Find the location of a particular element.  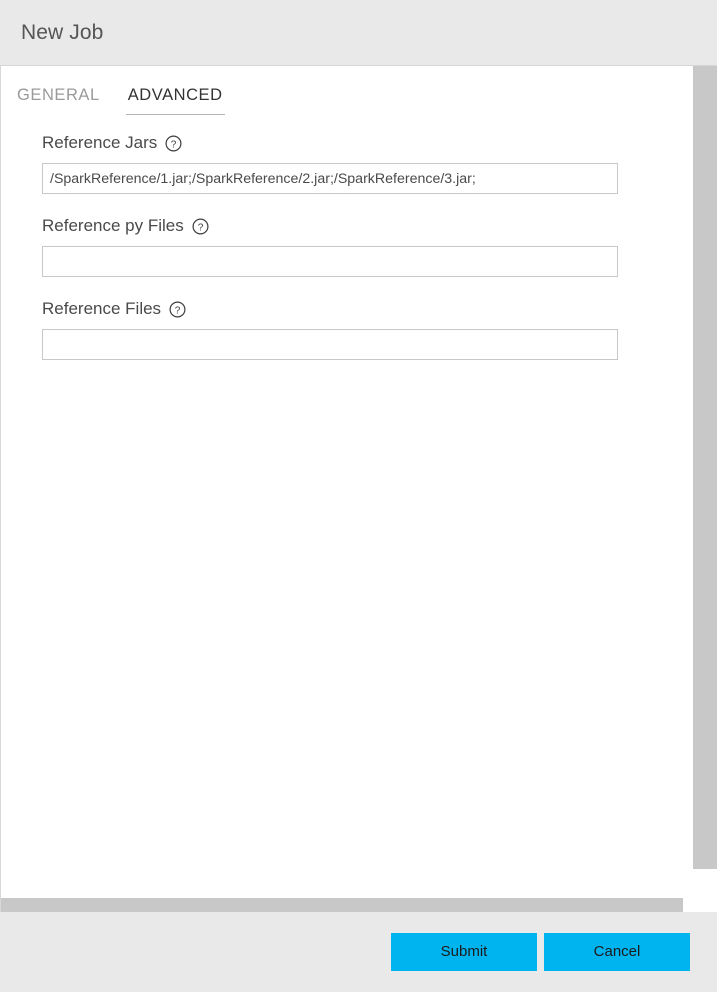

dialog-titlebar: New Job is located at coordinates (358, 33).